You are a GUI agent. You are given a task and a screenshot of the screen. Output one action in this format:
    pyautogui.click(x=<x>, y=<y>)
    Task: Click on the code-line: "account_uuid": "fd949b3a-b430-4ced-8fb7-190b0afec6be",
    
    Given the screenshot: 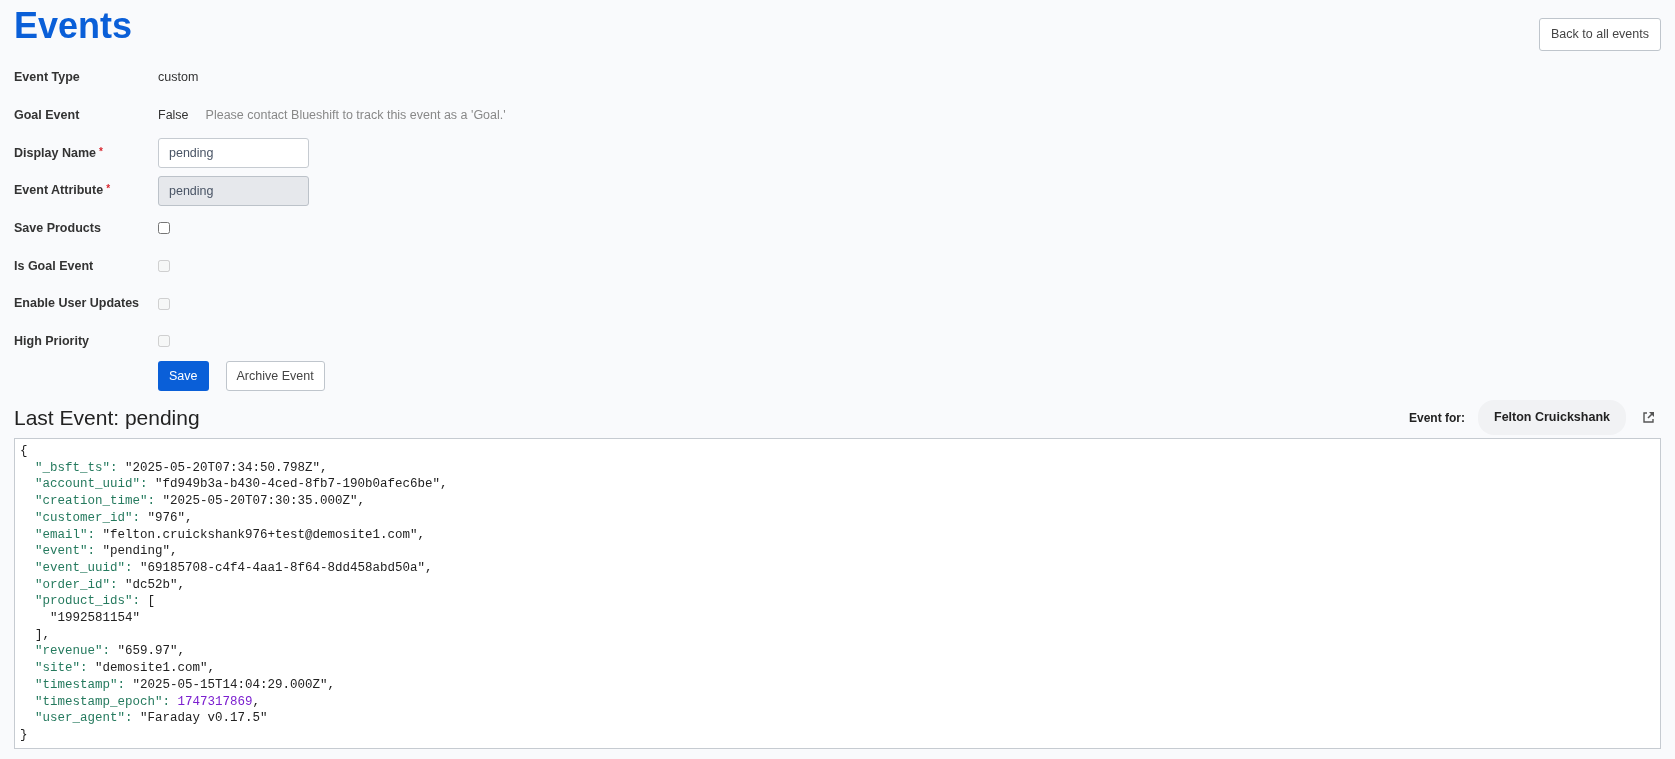 What is the action you would take?
    pyautogui.click(x=241, y=485)
    